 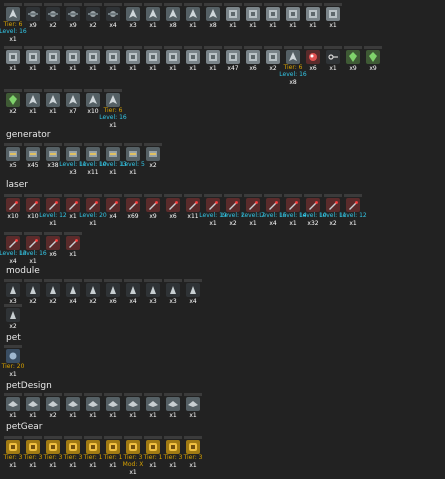 What do you see at coordinates (73, 159) in the screenshot?
I see `inventory-item: Level: 11 x3` at bounding box center [73, 159].